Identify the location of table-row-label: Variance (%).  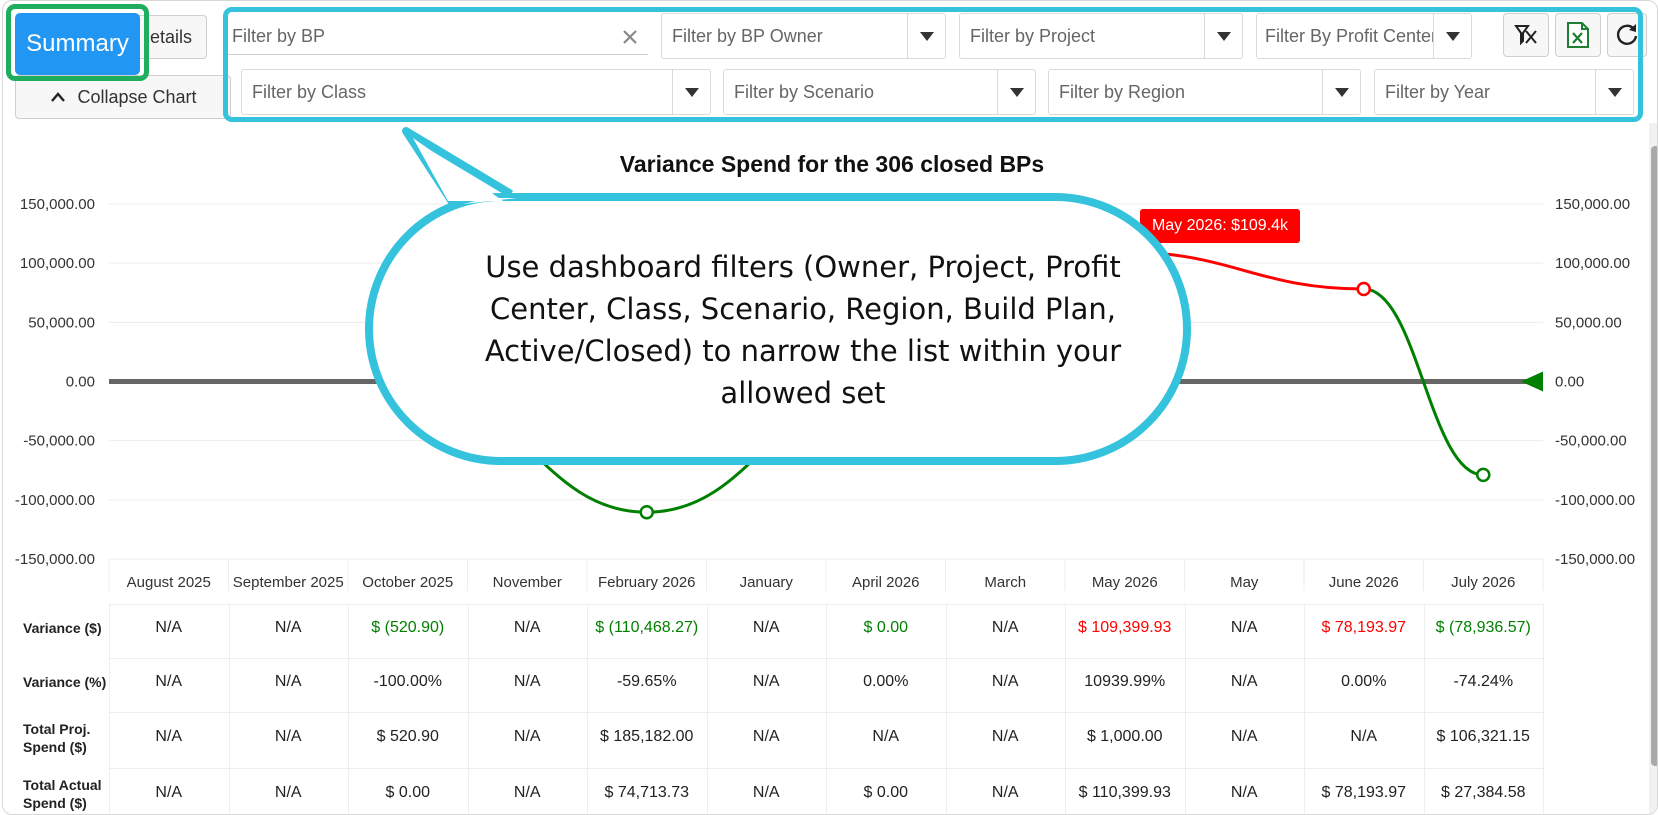
(65, 682).